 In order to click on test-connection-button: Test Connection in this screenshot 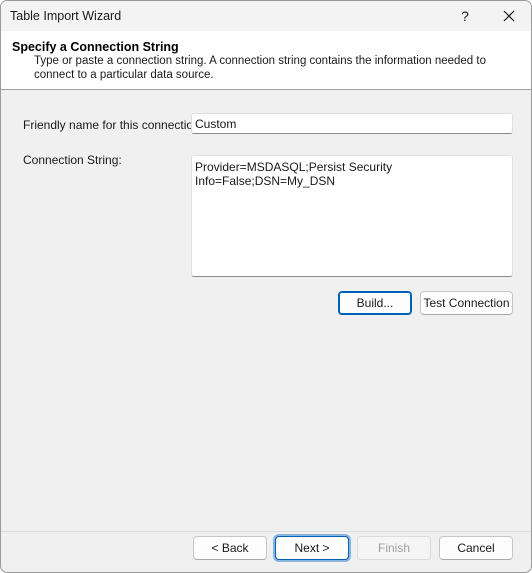, I will do `click(466, 303)`.